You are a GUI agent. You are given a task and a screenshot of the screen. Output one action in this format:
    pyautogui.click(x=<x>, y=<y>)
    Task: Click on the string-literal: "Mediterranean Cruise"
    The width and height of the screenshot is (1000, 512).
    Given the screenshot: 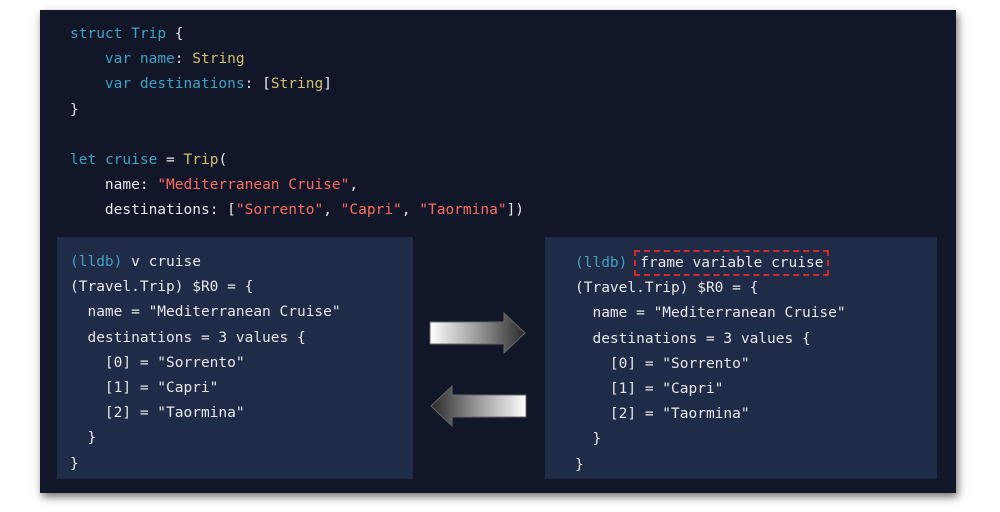 What is the action you would take?
    pyautogui.click(x=253, y=185)
    